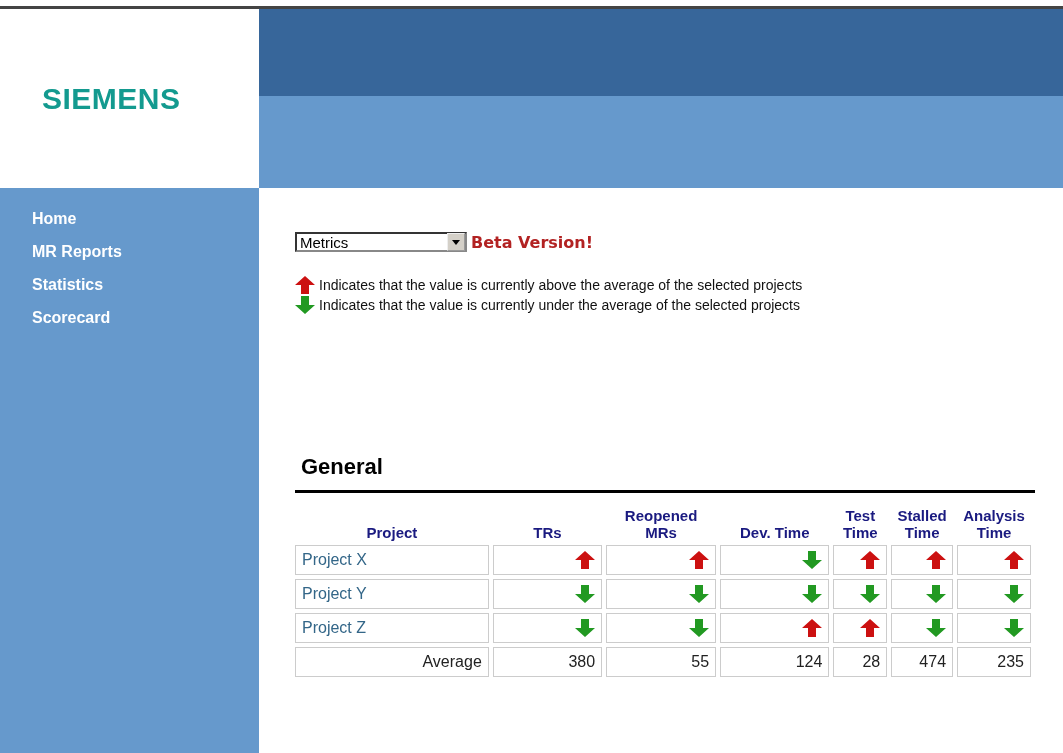 The width and height of the screenshot is (1063, 753). I want to click on column-header: Stalled Time, so click(922, 524).